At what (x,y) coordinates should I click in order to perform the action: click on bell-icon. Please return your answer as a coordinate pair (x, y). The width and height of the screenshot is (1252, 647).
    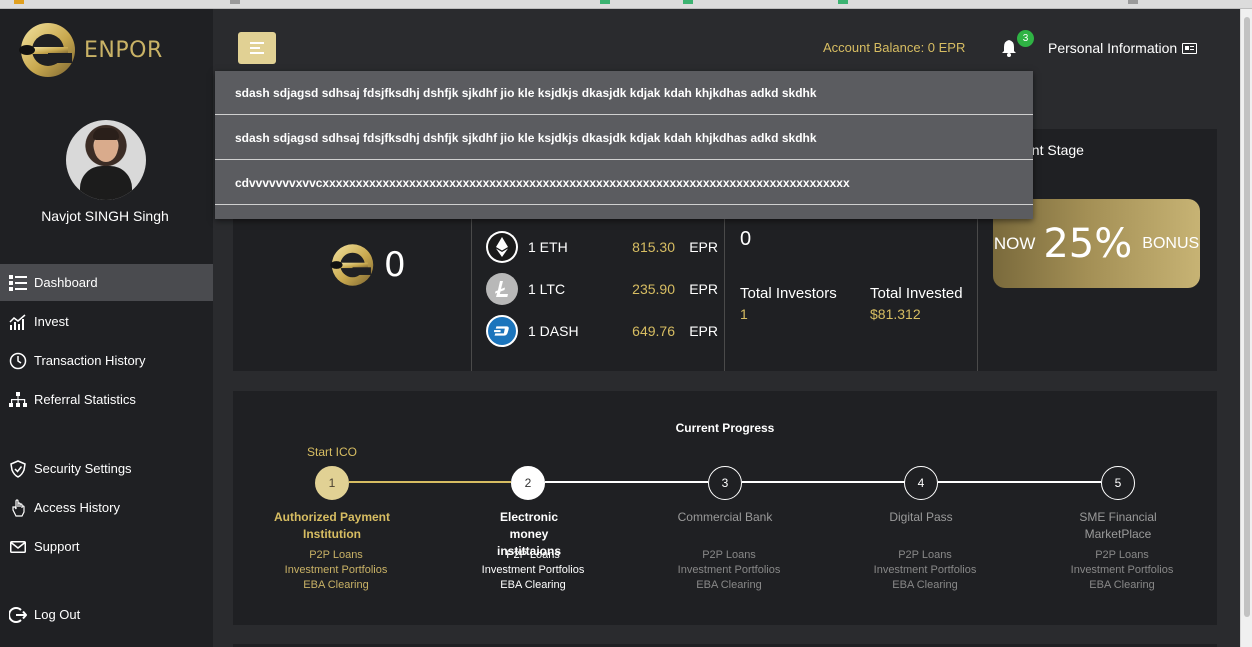
    Looking at the image, I should click on (1009, 48).